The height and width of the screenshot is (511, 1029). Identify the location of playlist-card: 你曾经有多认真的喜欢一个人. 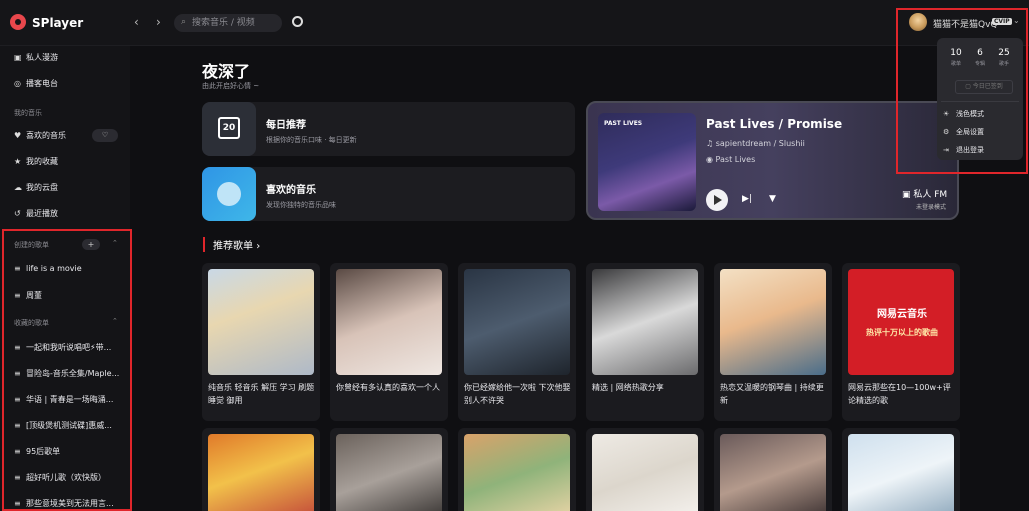
(389, 342).